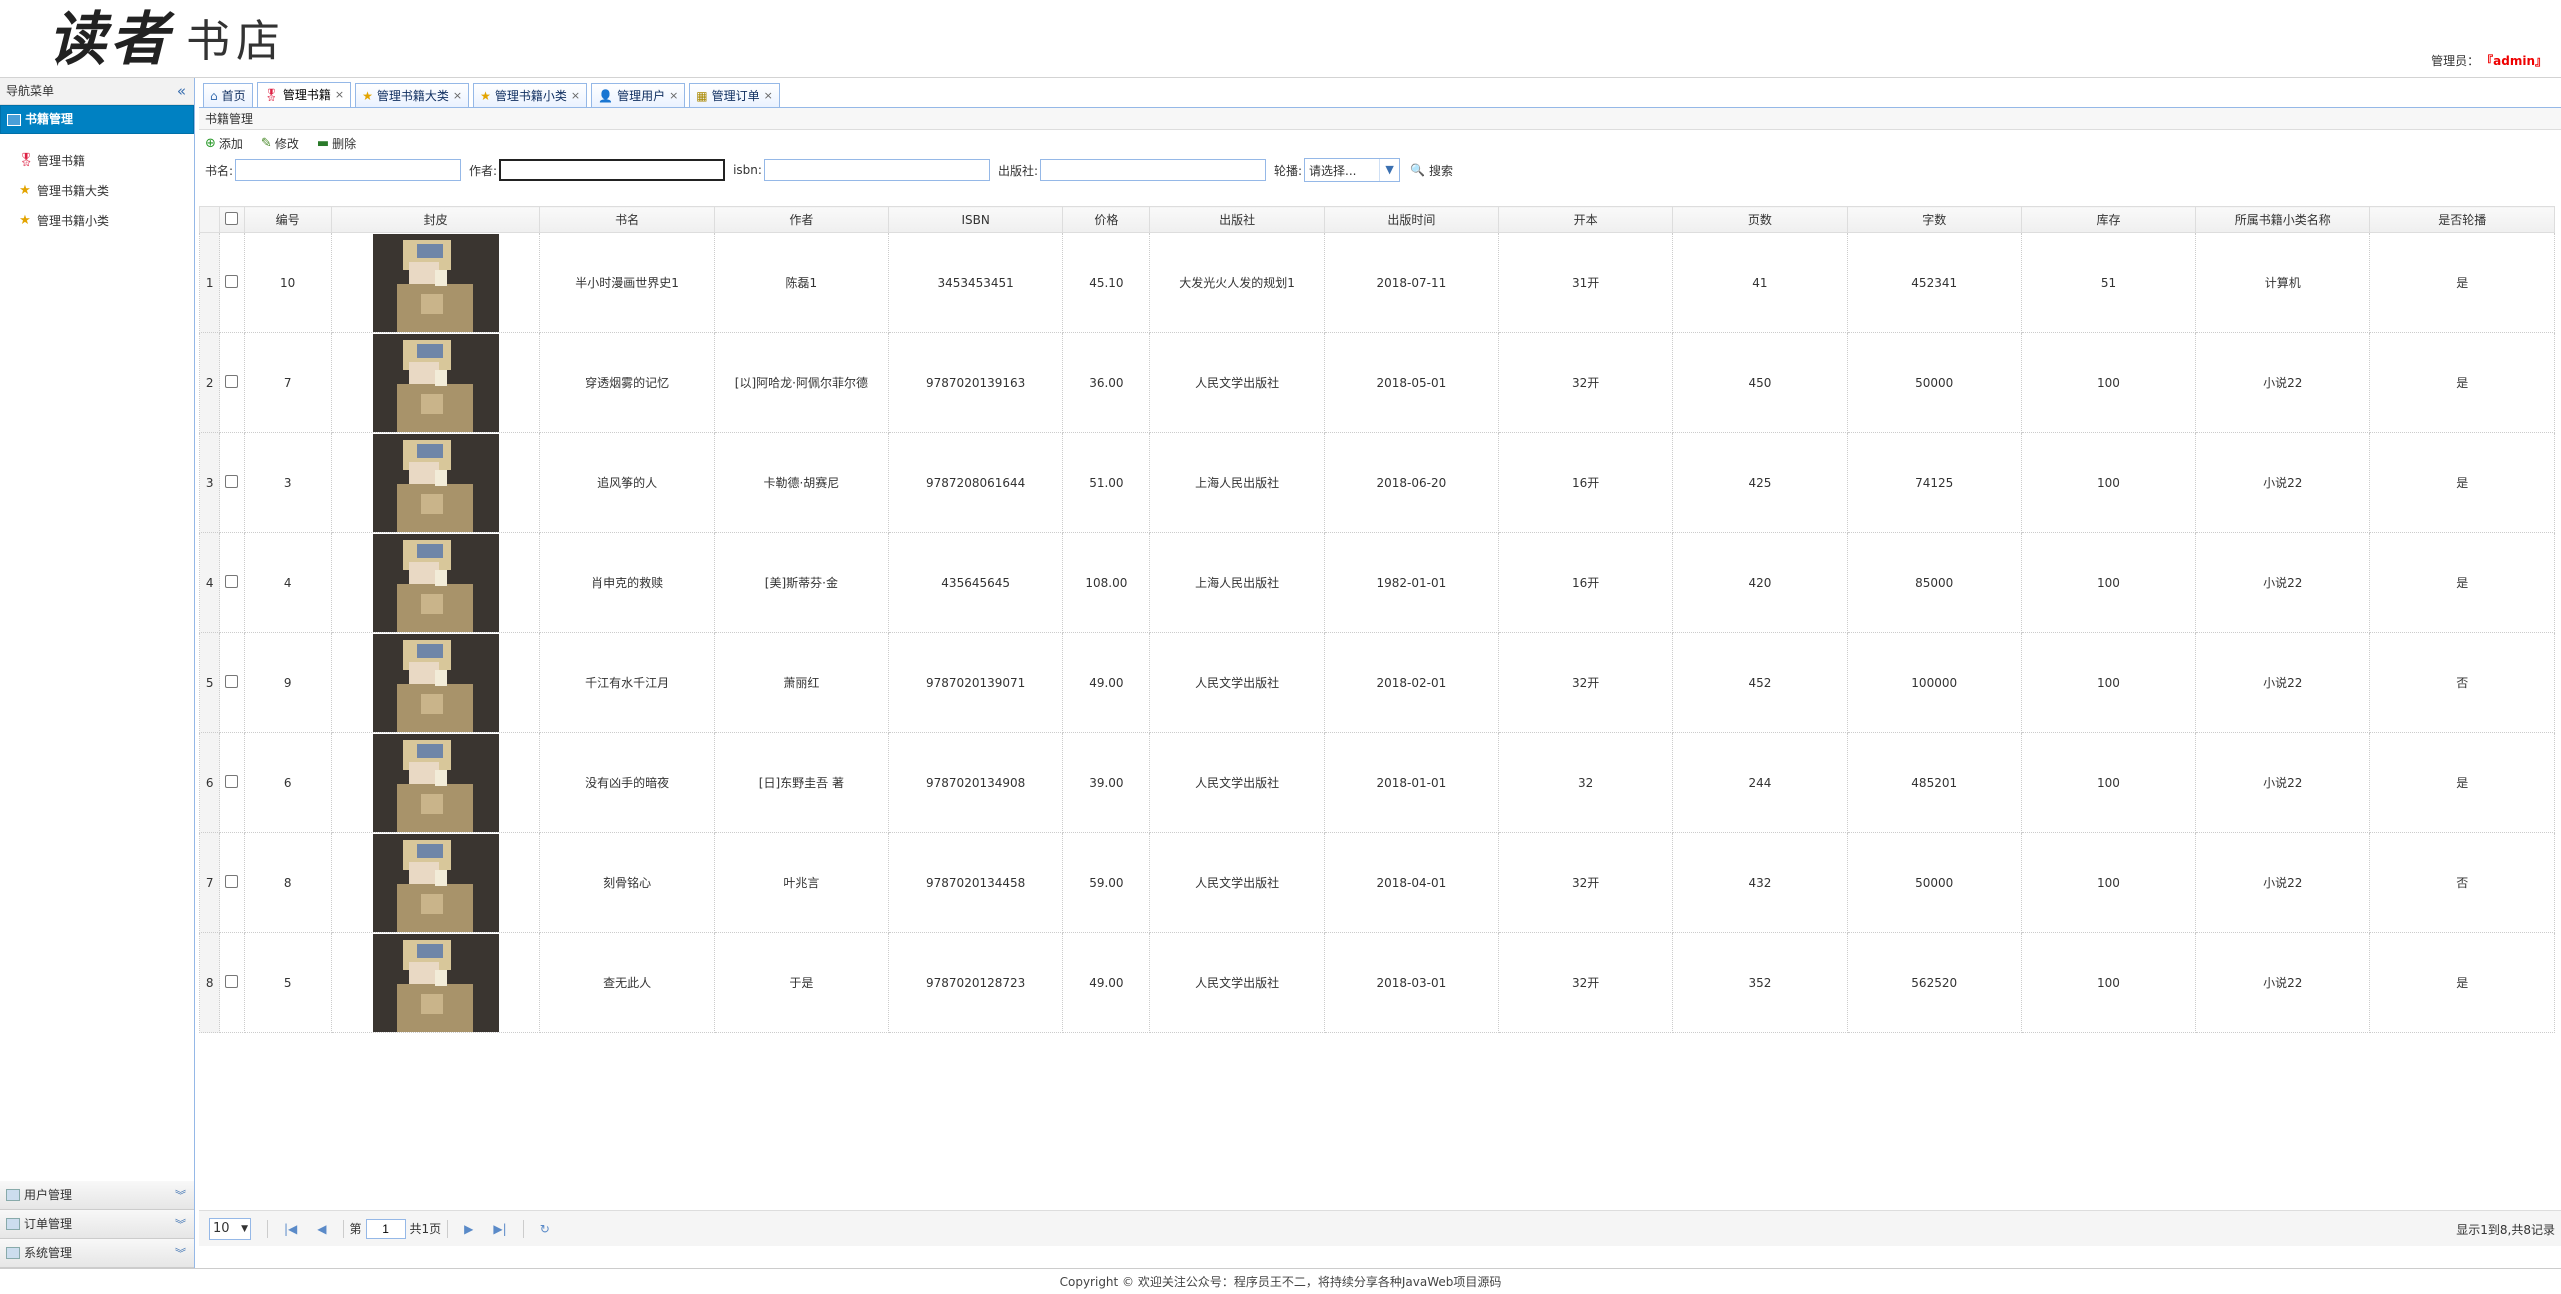  Describe the element at coordinates (976, 219) in the screenshot. I see `column-header: ISBN` at that location.